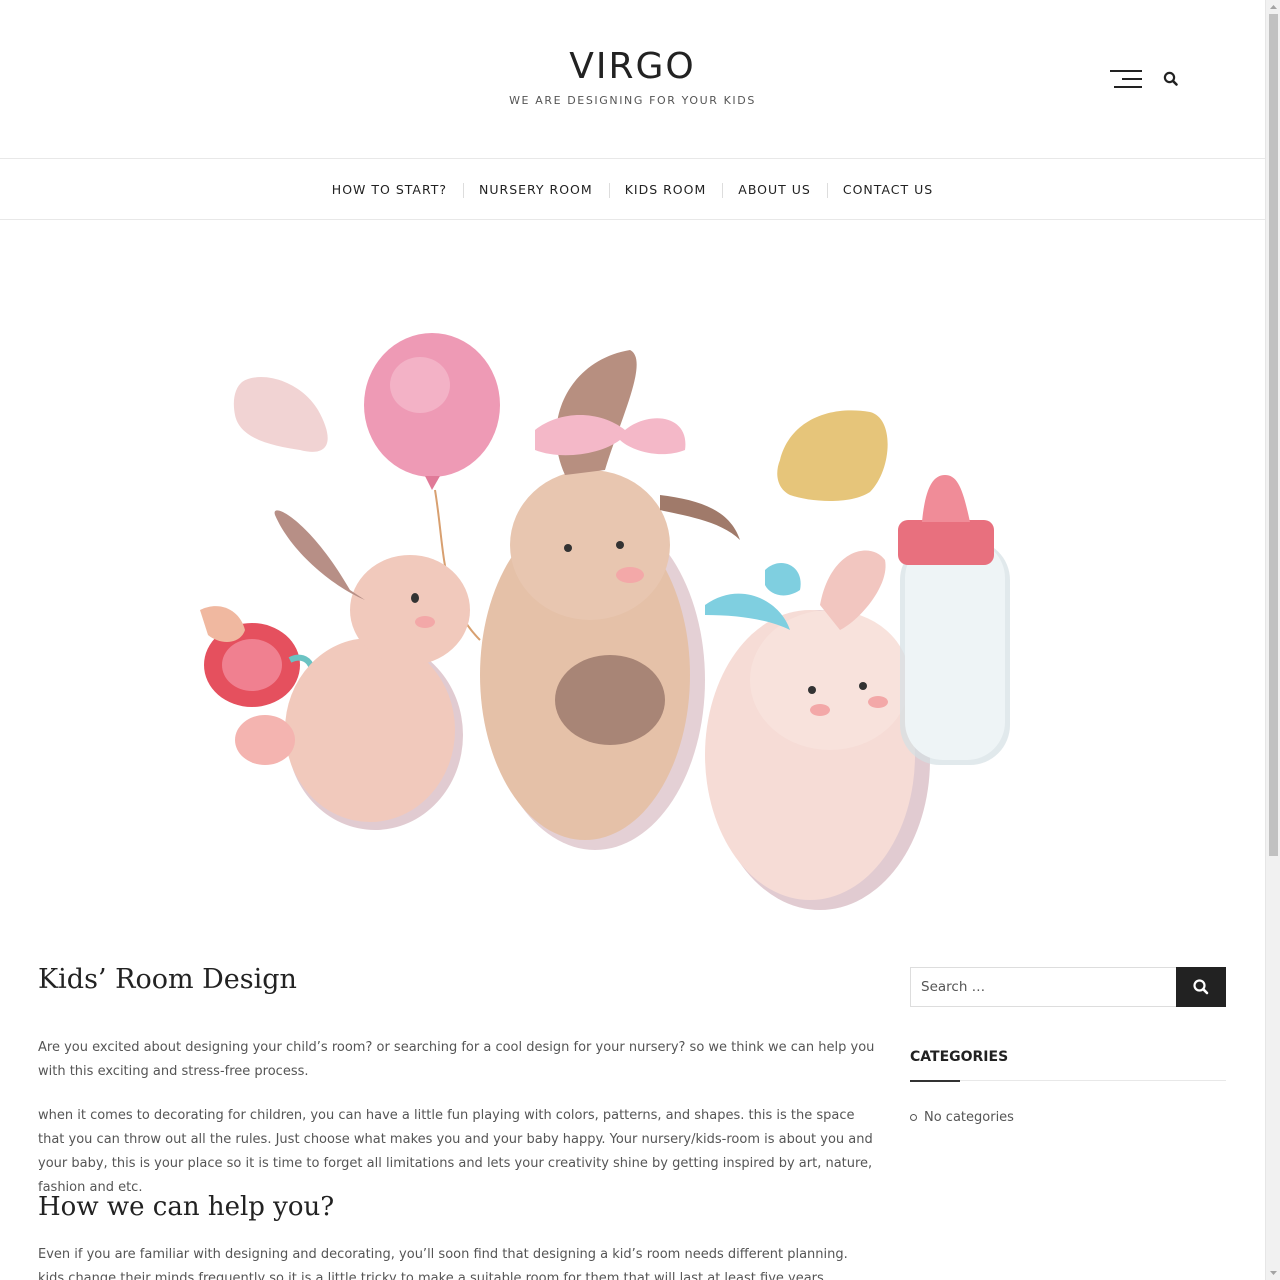 Image resolution: width=1280 pixels, height=1280 pixels. What do you see at coordinates (186, 1207) in the screenshot?
I see `post-subheading: How we can help you?` at bounding box center [186, 1207].